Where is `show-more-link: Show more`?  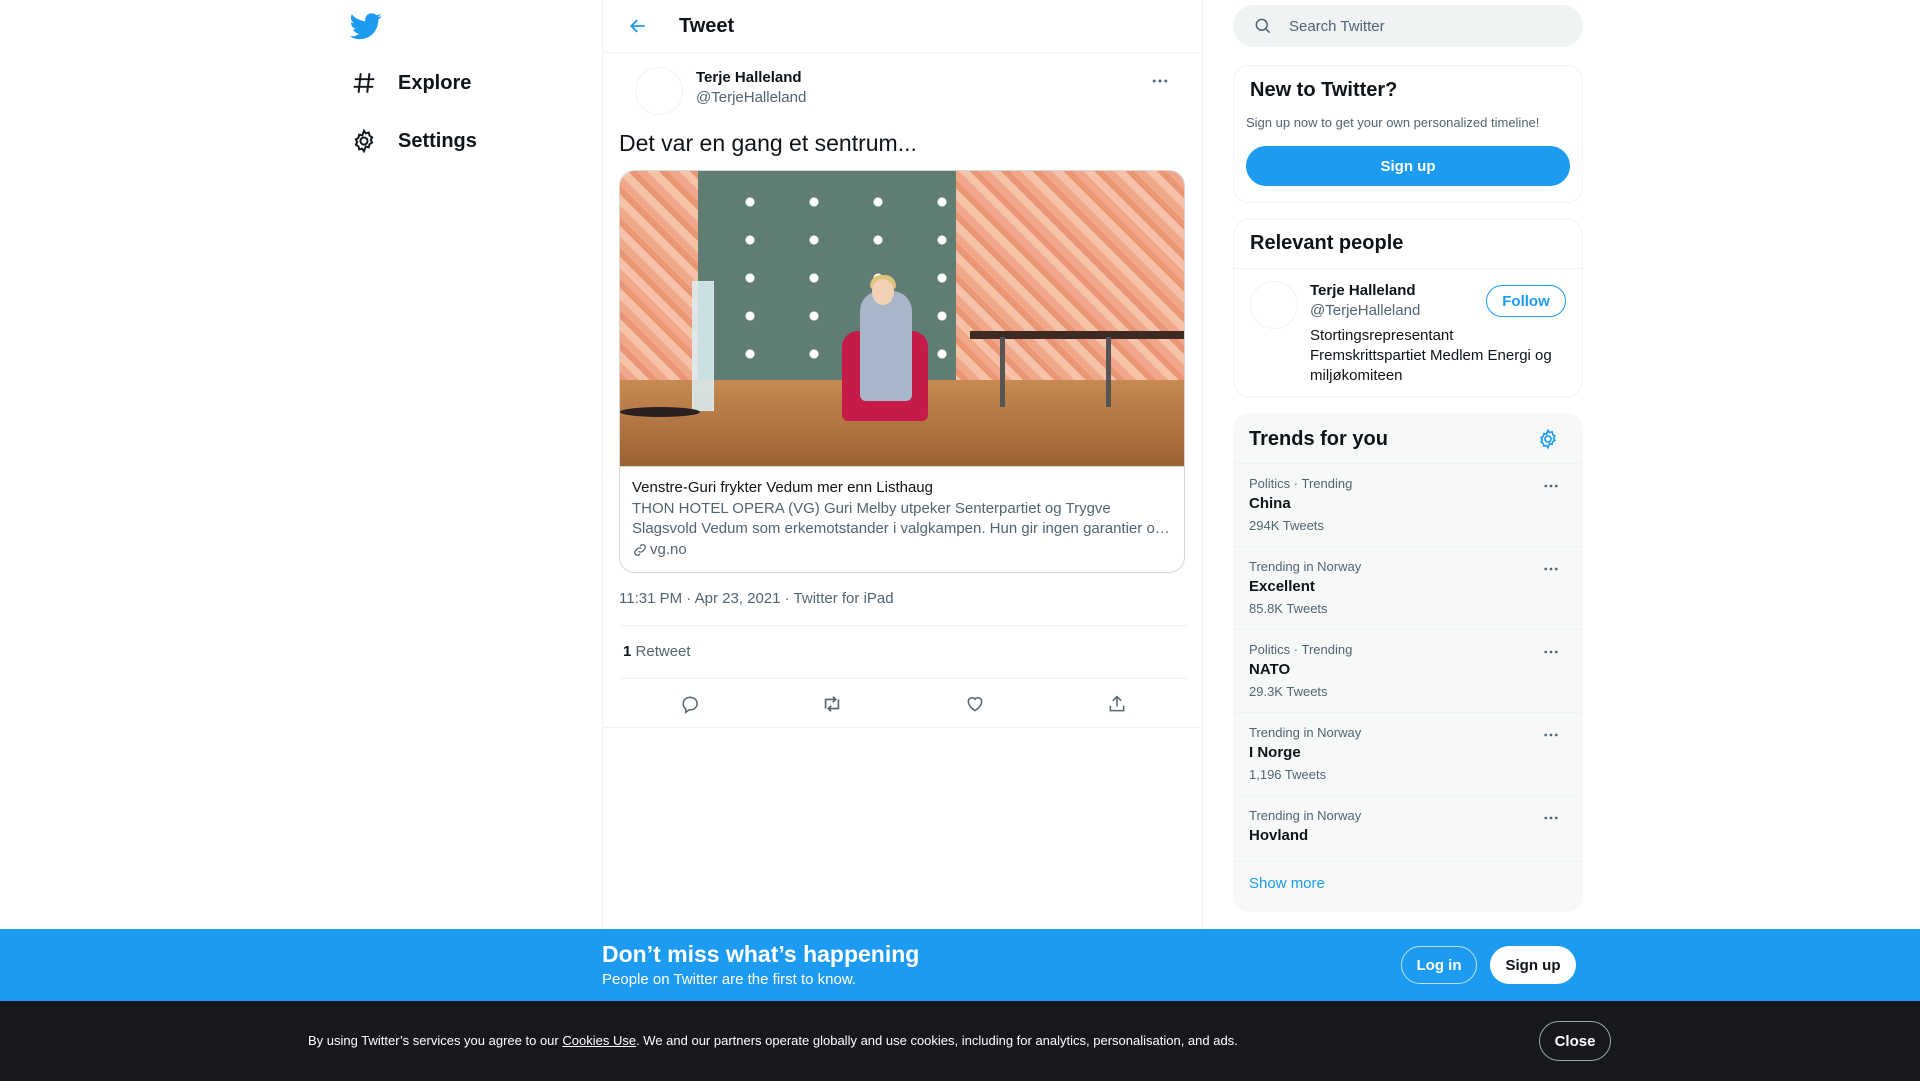 show-more-link: Show more is located at coordinates (1287, 883).